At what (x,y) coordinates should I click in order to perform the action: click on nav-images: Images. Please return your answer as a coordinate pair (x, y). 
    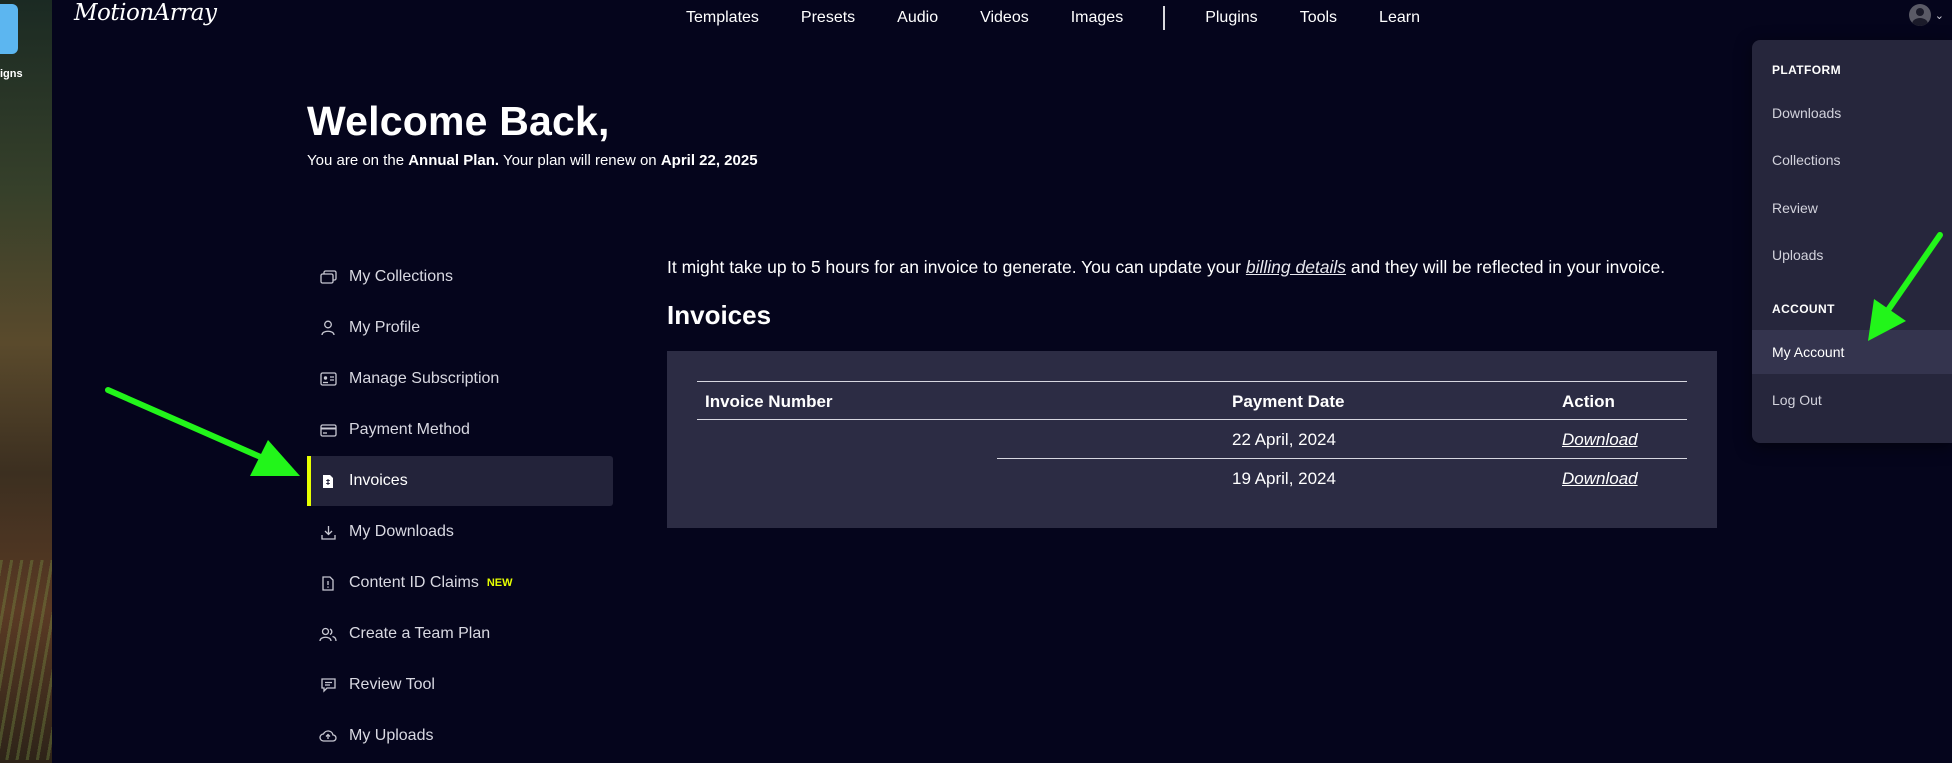
    Looking at the image, I should click on (1097, 18).